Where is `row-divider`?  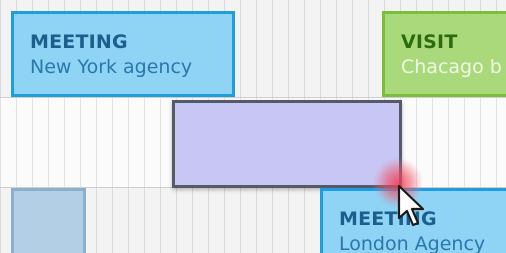
row-divider is located at coordinates (253, 97).